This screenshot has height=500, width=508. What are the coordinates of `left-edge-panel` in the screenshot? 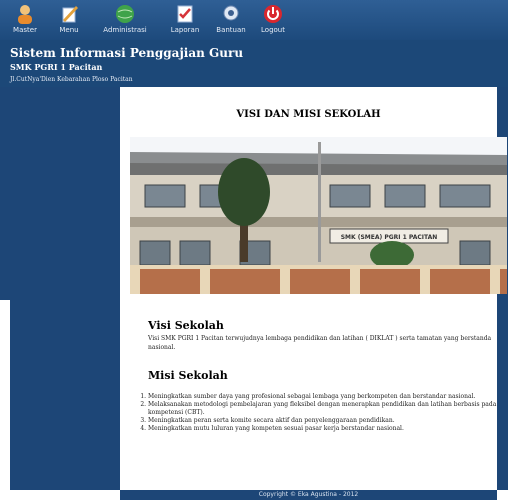 It's located at (5, 193).